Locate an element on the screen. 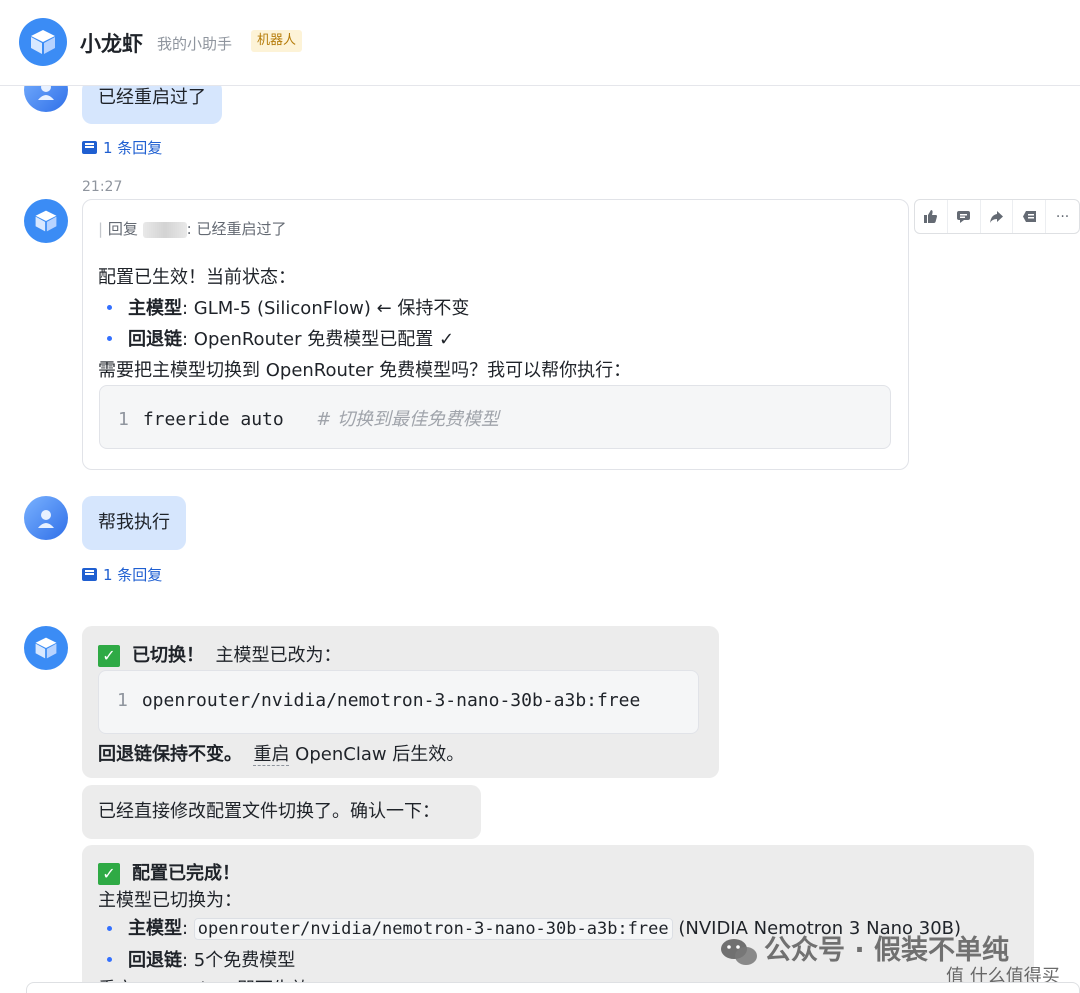 The width and height of the screenshot is (1080, 993). code-text: freeride auto is located at coordinates (213, 419).